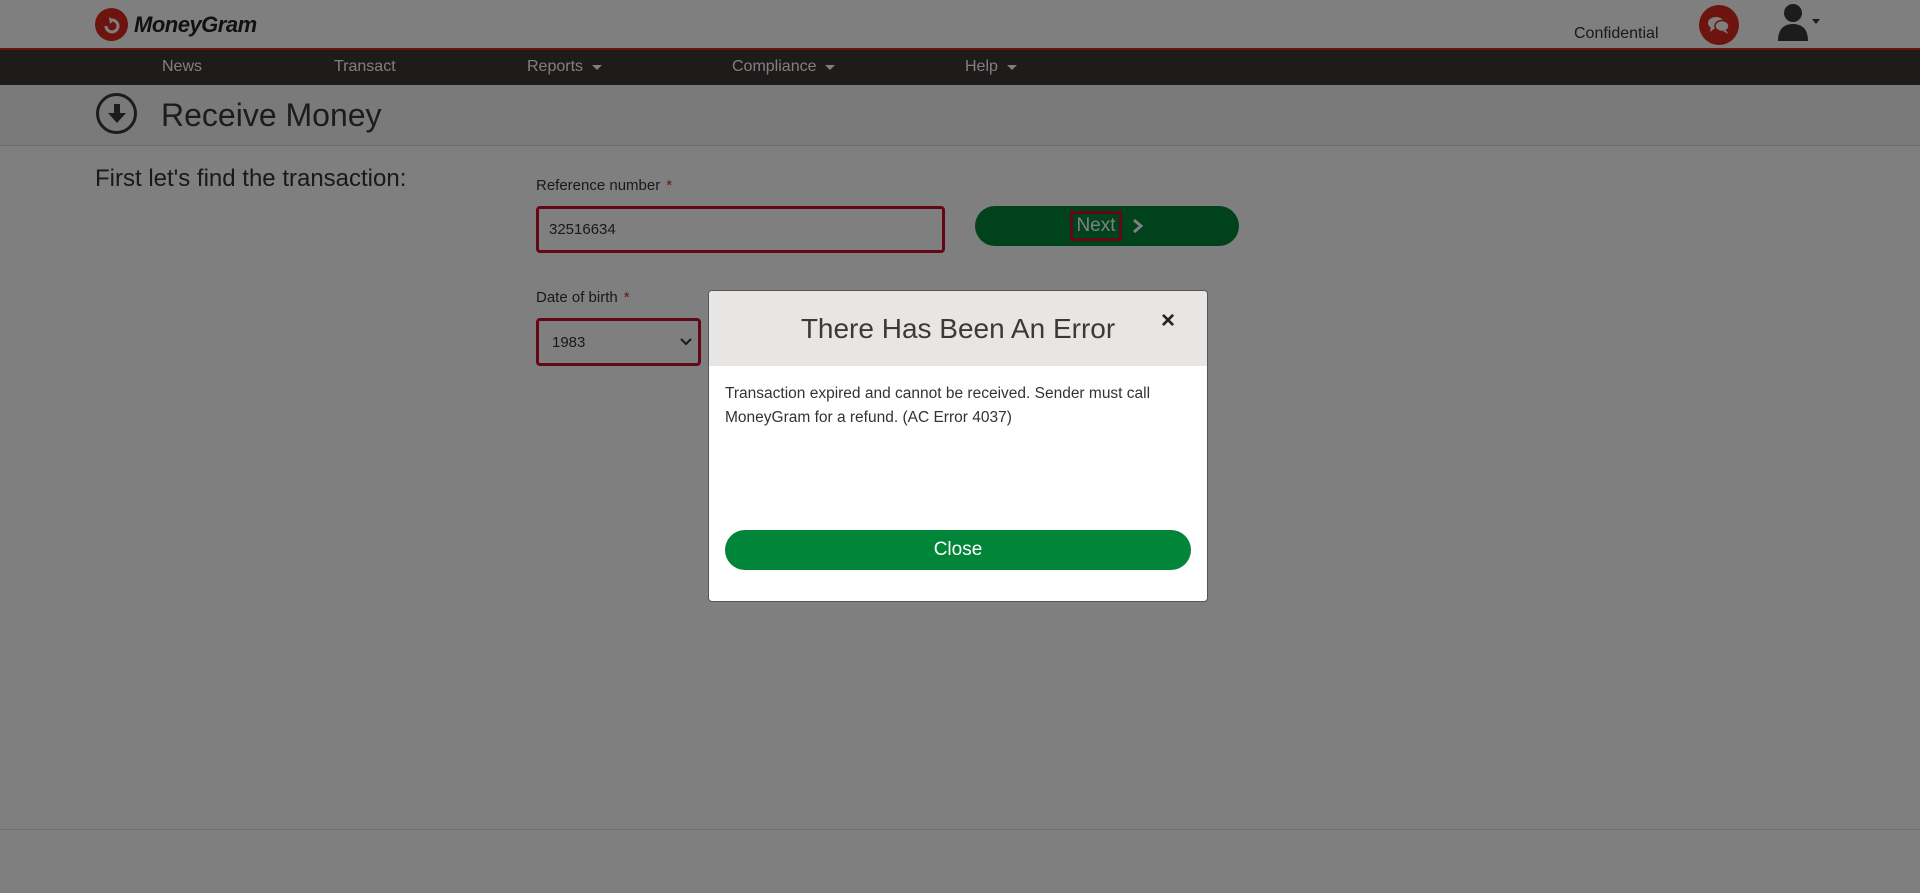 This screenshot has width=1920, height=893. I want to click on close-button-label: Close, so click(958, 549).